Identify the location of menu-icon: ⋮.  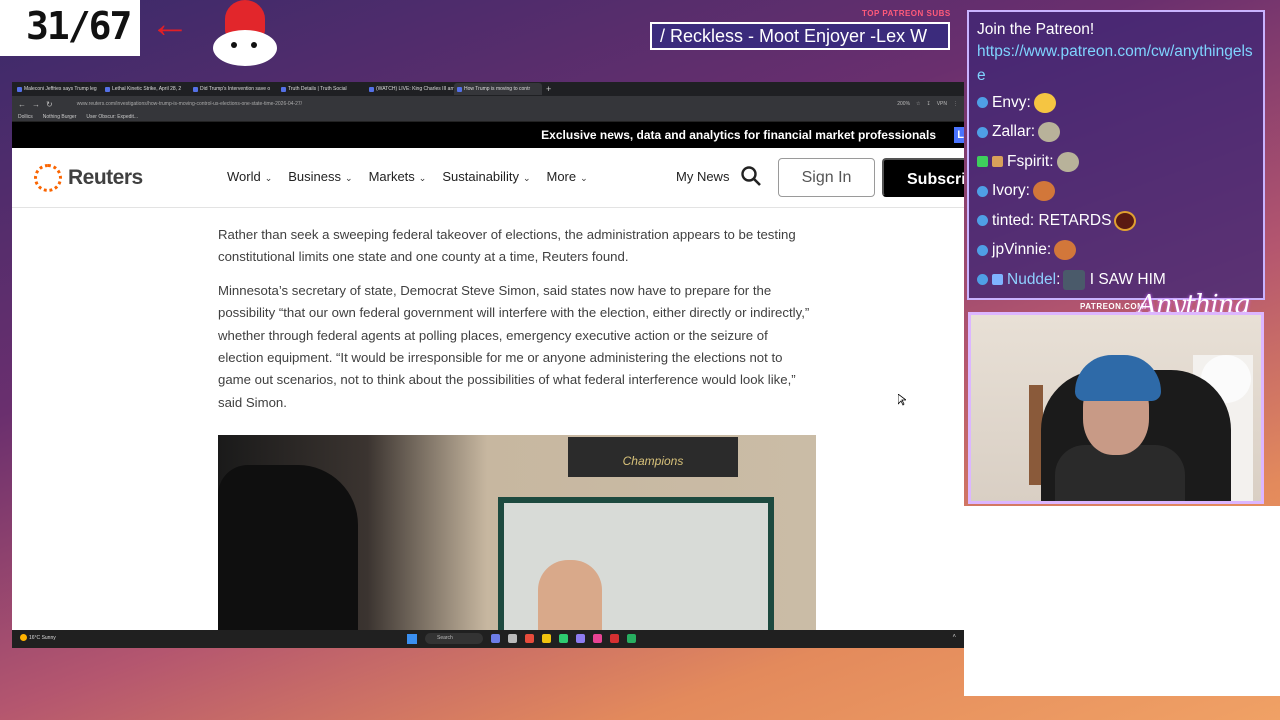
(955, 104).